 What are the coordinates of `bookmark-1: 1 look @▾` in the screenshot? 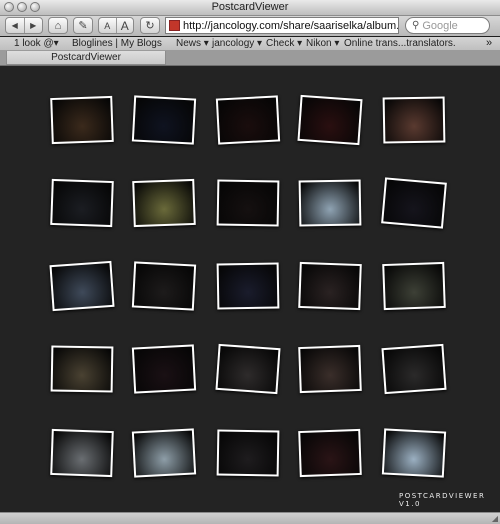 It's located at (36, 43).